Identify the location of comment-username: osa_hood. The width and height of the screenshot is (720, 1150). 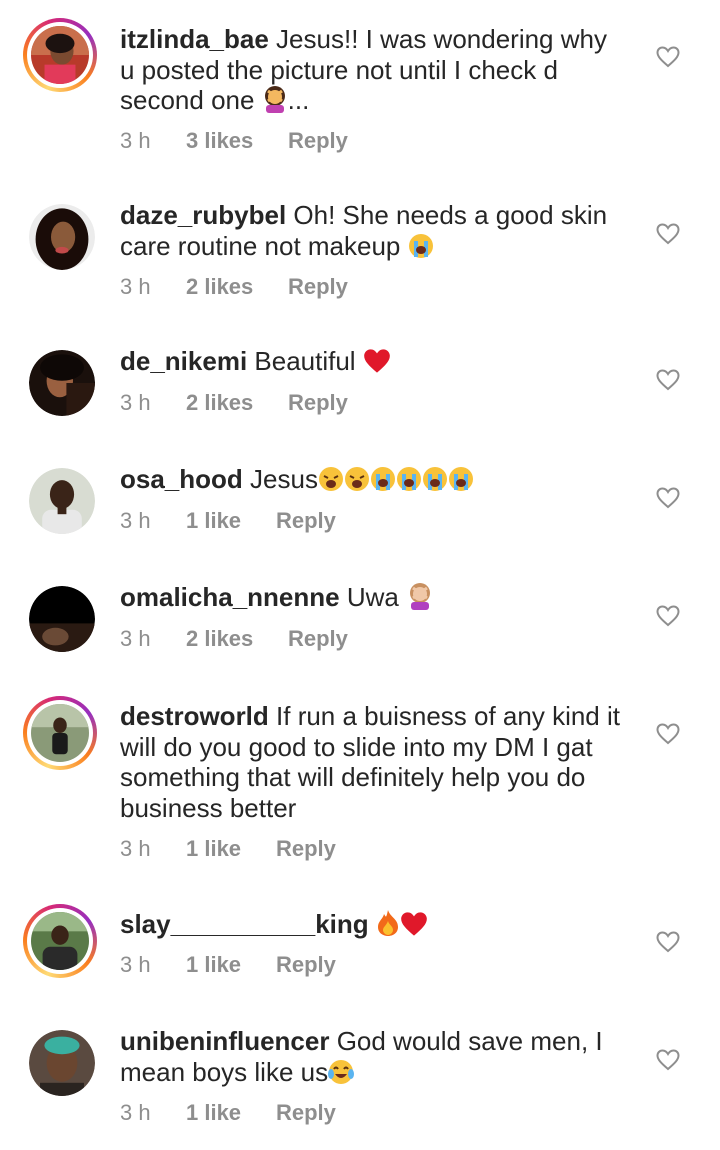
(181, 479).